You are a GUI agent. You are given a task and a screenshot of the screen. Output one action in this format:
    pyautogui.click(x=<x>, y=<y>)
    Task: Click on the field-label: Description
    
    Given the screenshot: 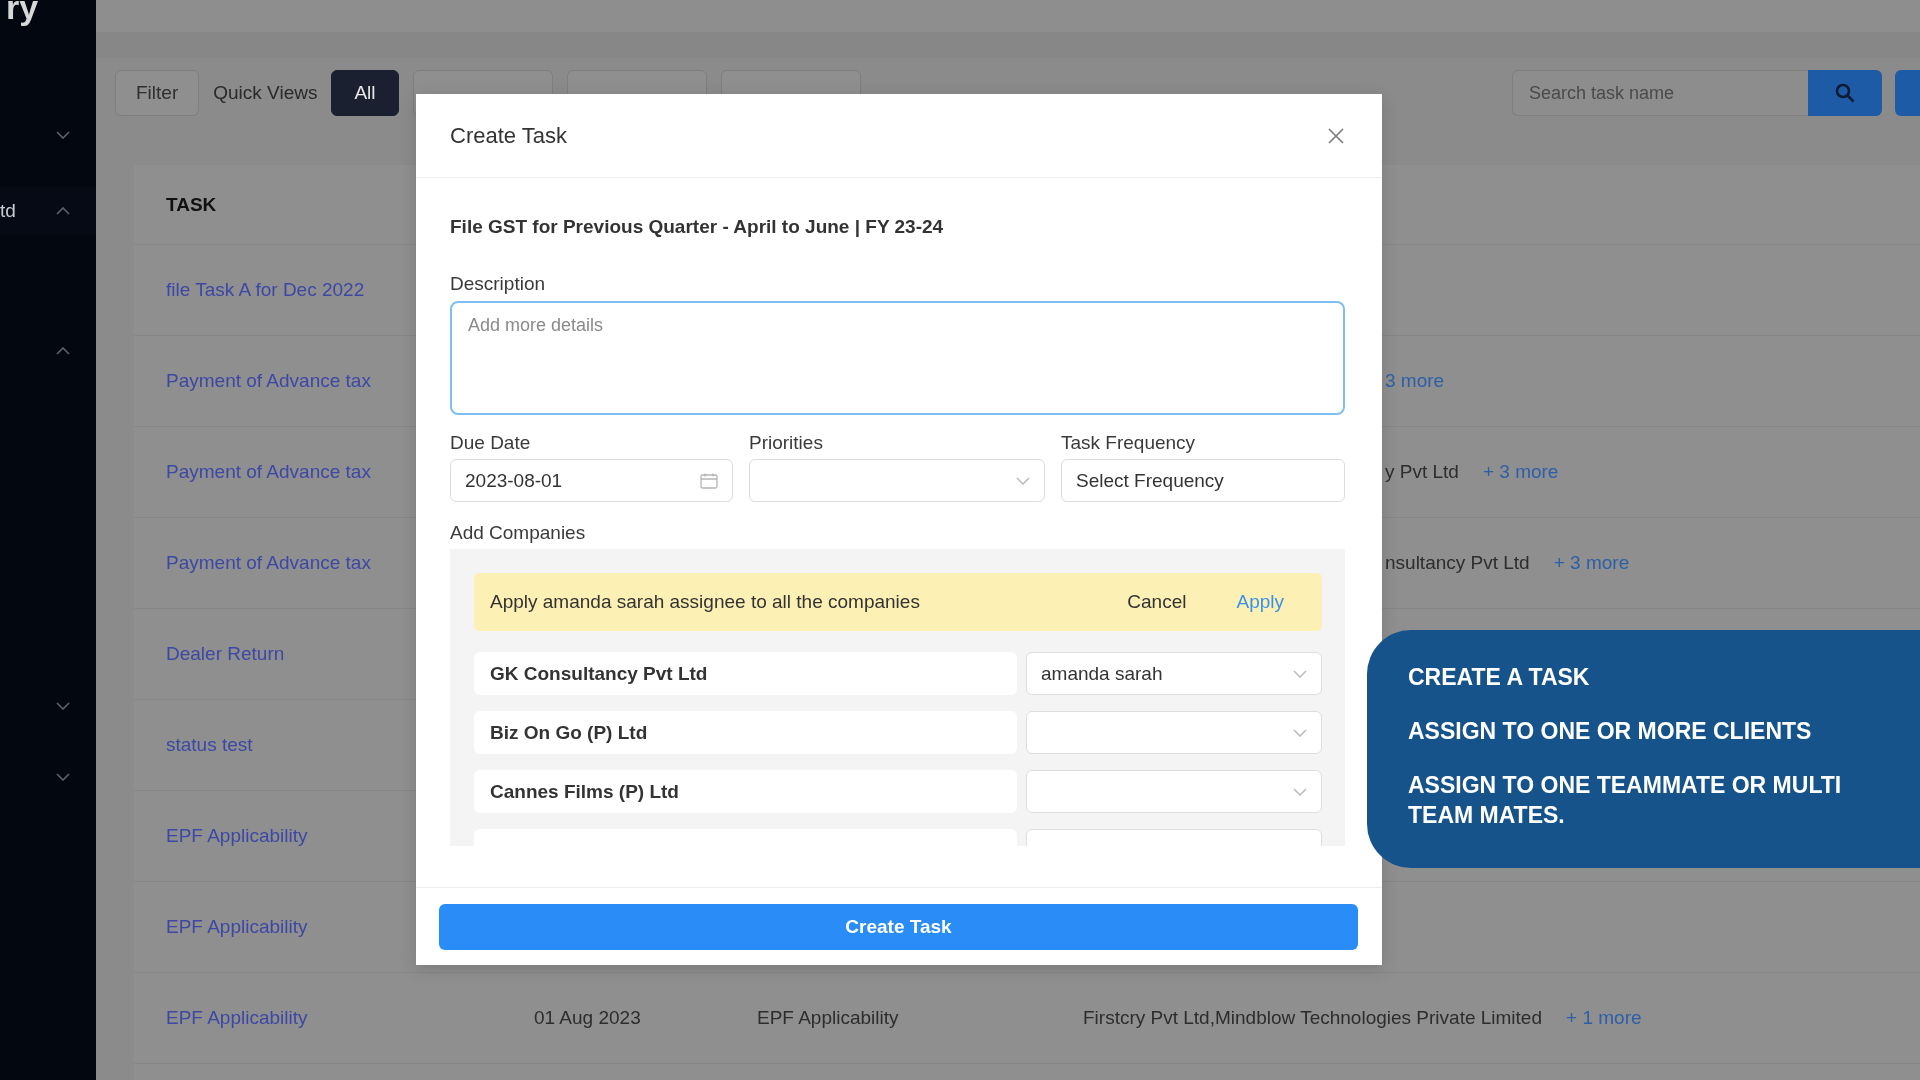 What is the action you would take?
    pyautogui.click(x=498, y=284)
    